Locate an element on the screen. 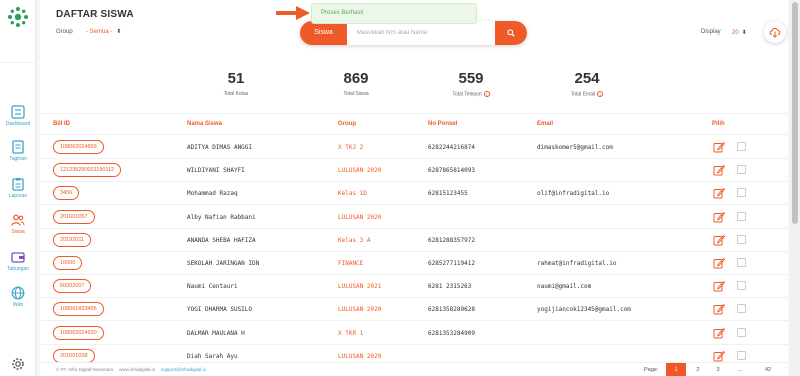  sidebar-item-siswa: Siswa is located at coordinates (18, 224).